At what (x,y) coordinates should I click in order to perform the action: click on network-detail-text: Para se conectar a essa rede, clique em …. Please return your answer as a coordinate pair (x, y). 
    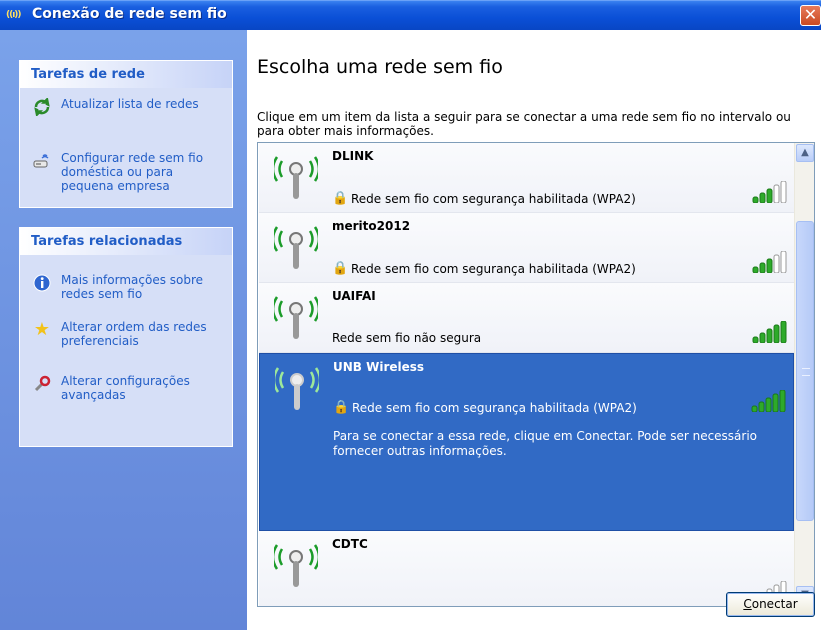
    Looking at the image, I should click on (545, 443).